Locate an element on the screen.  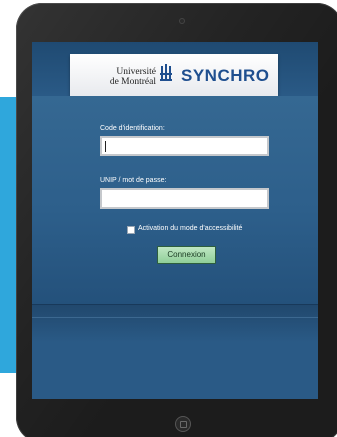
university-name: Université de Montréal is located at coordinates (133, 77).